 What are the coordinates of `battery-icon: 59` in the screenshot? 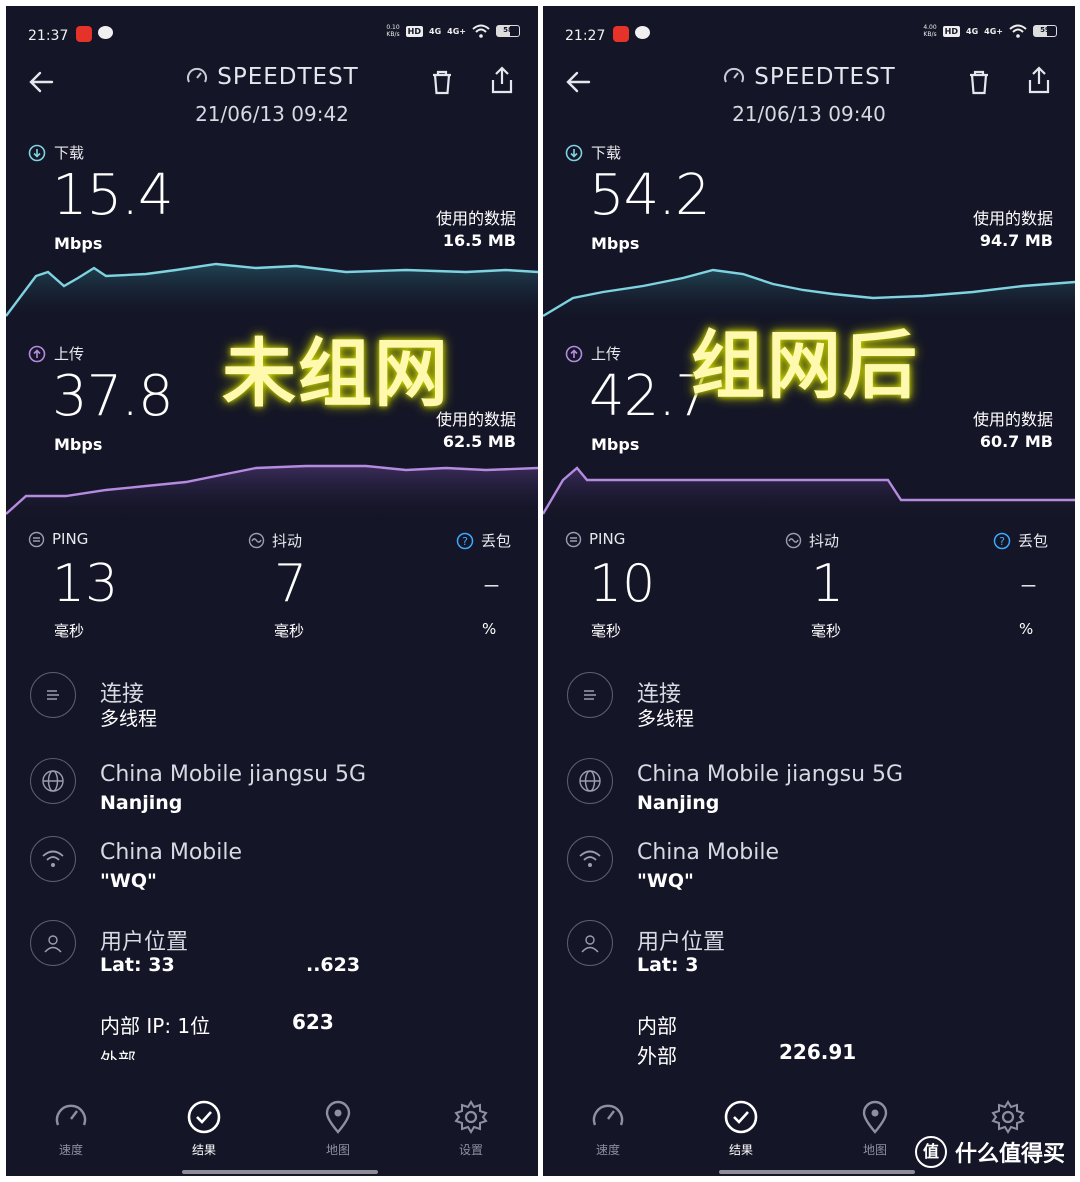 It's located at (1045, 31).